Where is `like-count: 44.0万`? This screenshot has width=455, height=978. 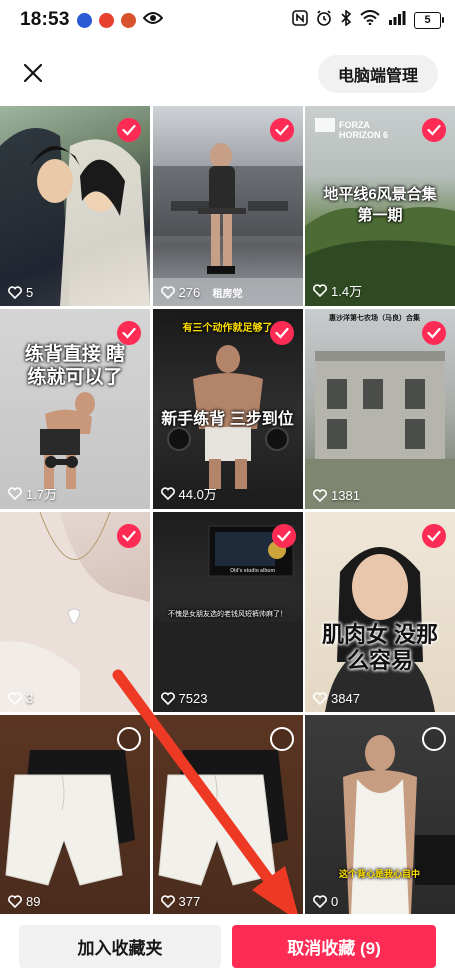 like-count: 44.0万 is located at coordinates (188, 493).